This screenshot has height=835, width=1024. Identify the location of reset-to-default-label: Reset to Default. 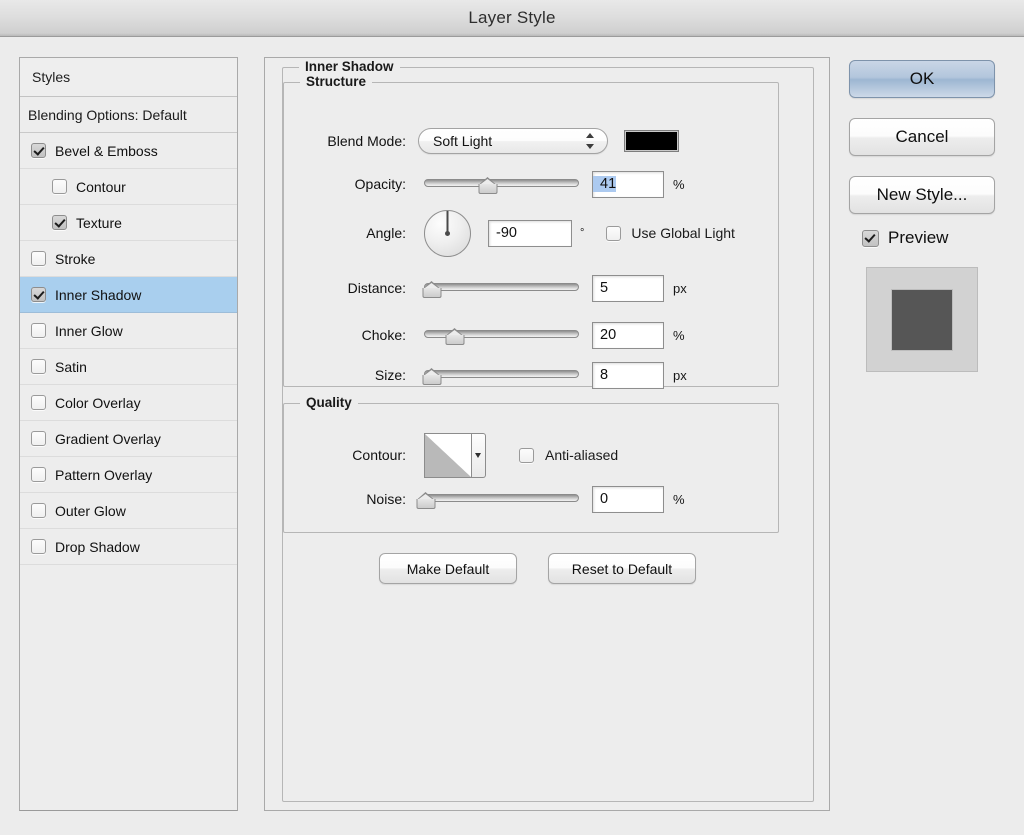
(622, 568).